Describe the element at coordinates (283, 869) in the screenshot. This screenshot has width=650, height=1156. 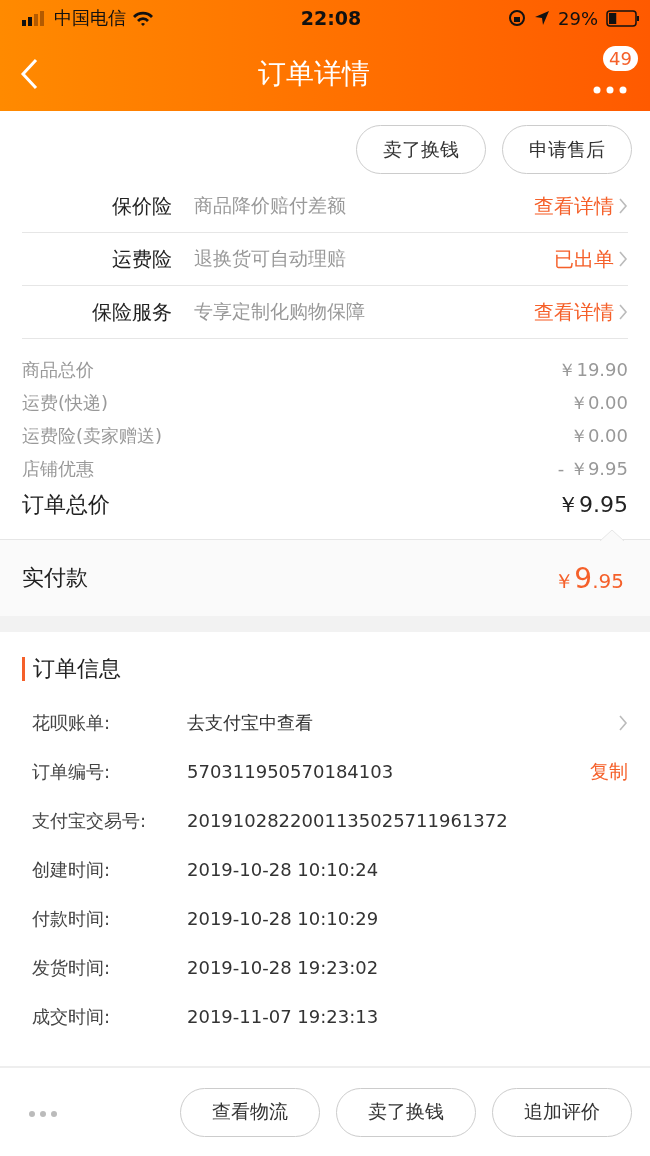
I see `info-value: 2019-10-28 10:10:24` at that location.